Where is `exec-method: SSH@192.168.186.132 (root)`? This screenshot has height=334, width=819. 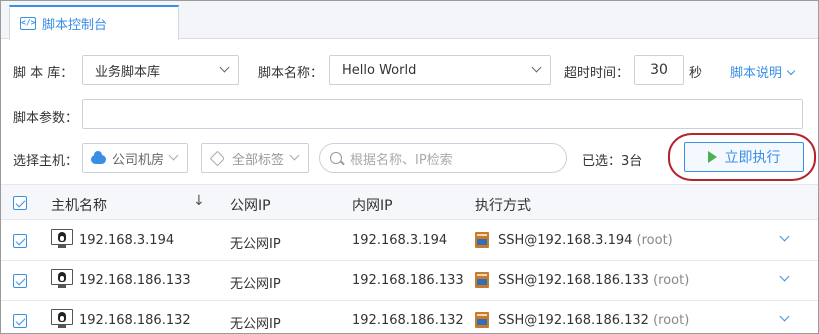 exec-method: SSH@192.168.186.132 (root) is located at coordinates (593, 320).